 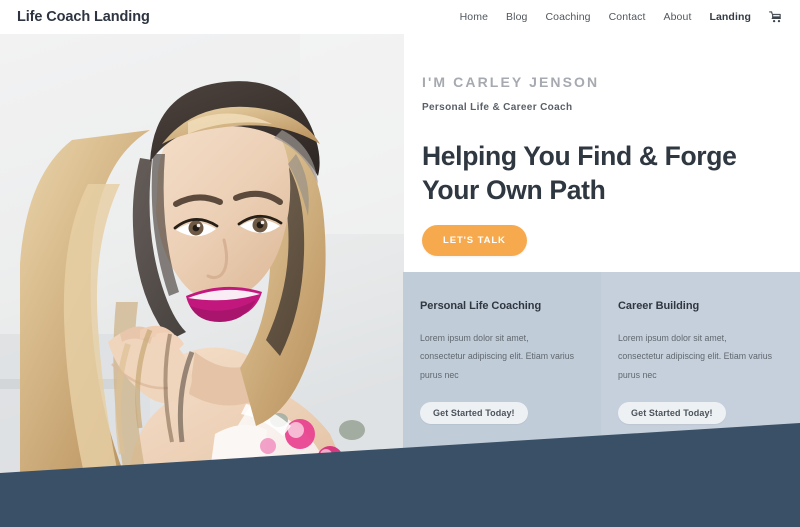 I want to click on nav-item-about: About, so click(x=678, y=17).